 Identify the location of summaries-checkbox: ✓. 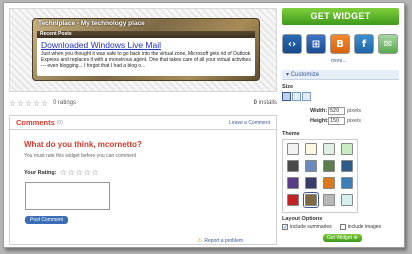
(285, 227).